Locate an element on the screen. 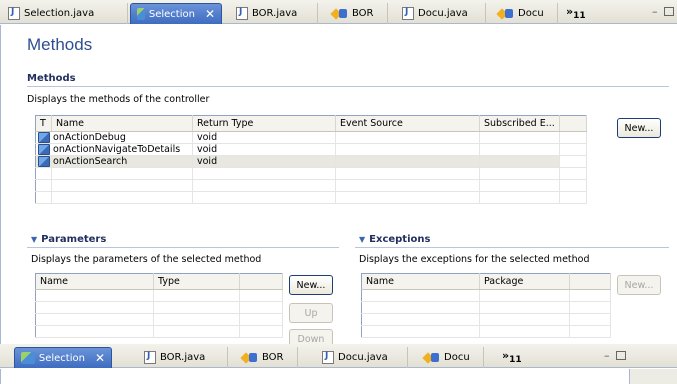  page-title: Methods is located at coordinates (60, 44).